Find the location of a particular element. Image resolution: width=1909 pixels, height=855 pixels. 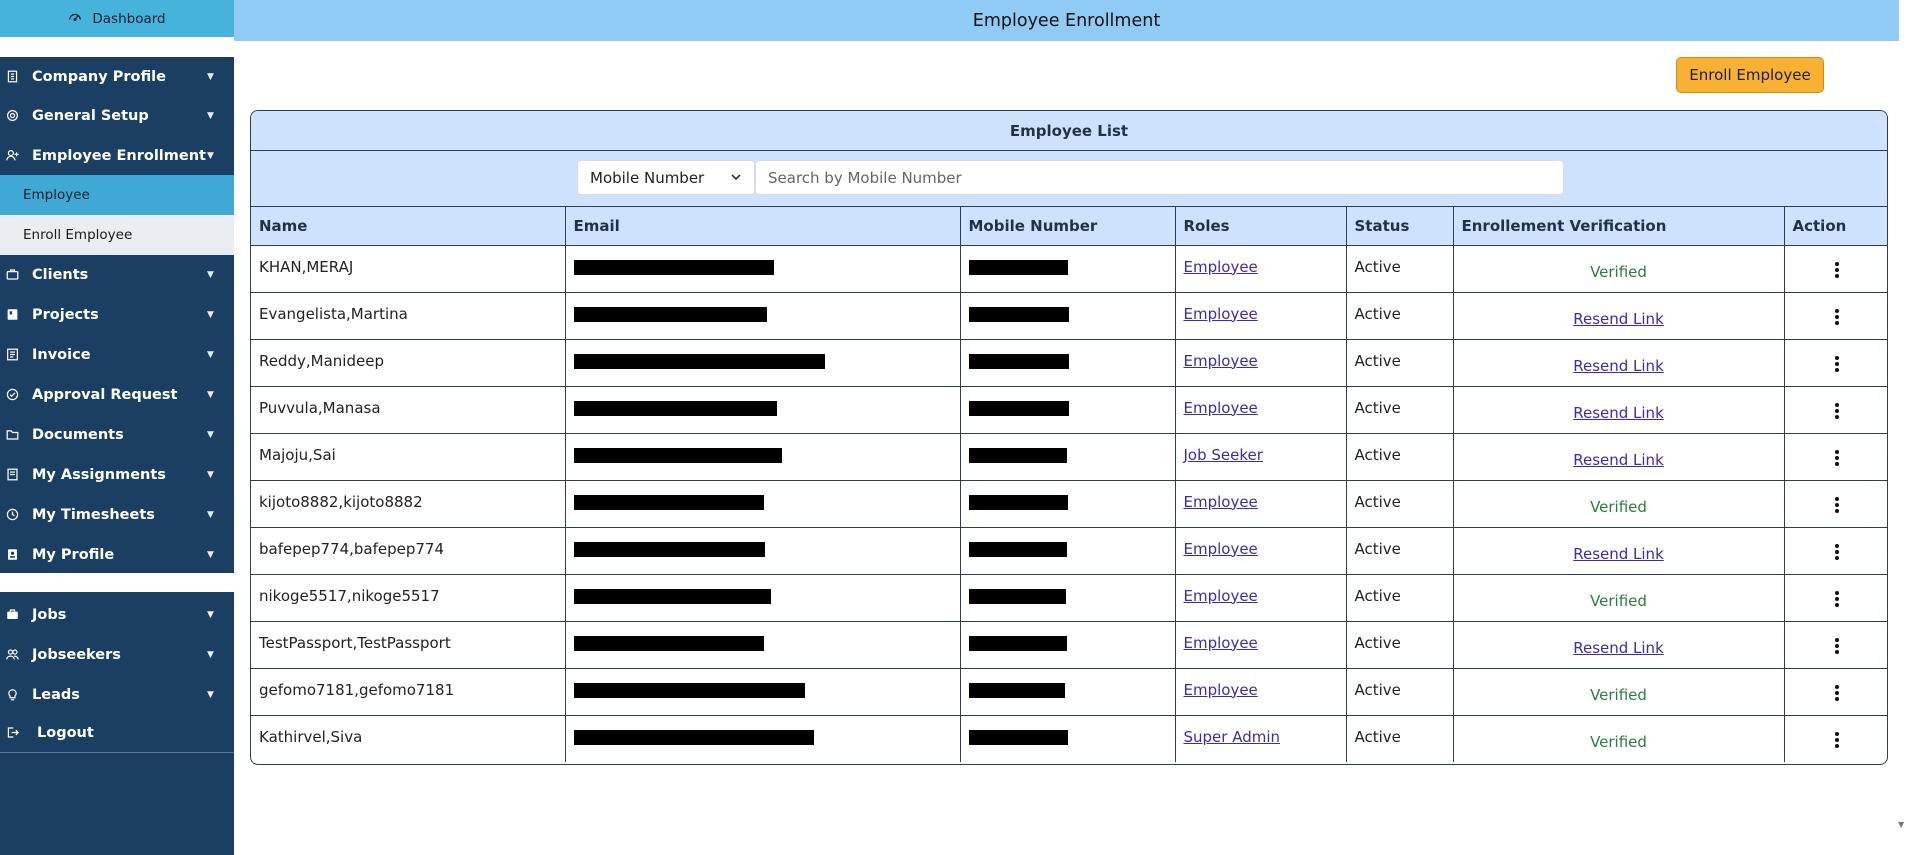

sidebar-item-my-timesheets: My Timesheets ▼ is located at coordinates (117, 514).